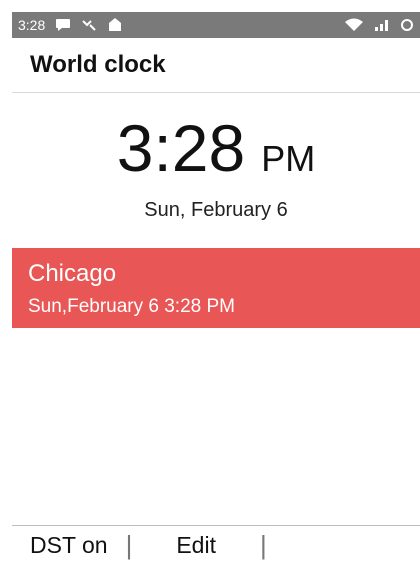 Image resolution: width=420 pixels, height=565 pixels. I want to click on clock-ampm: PM, so click(288, 158).